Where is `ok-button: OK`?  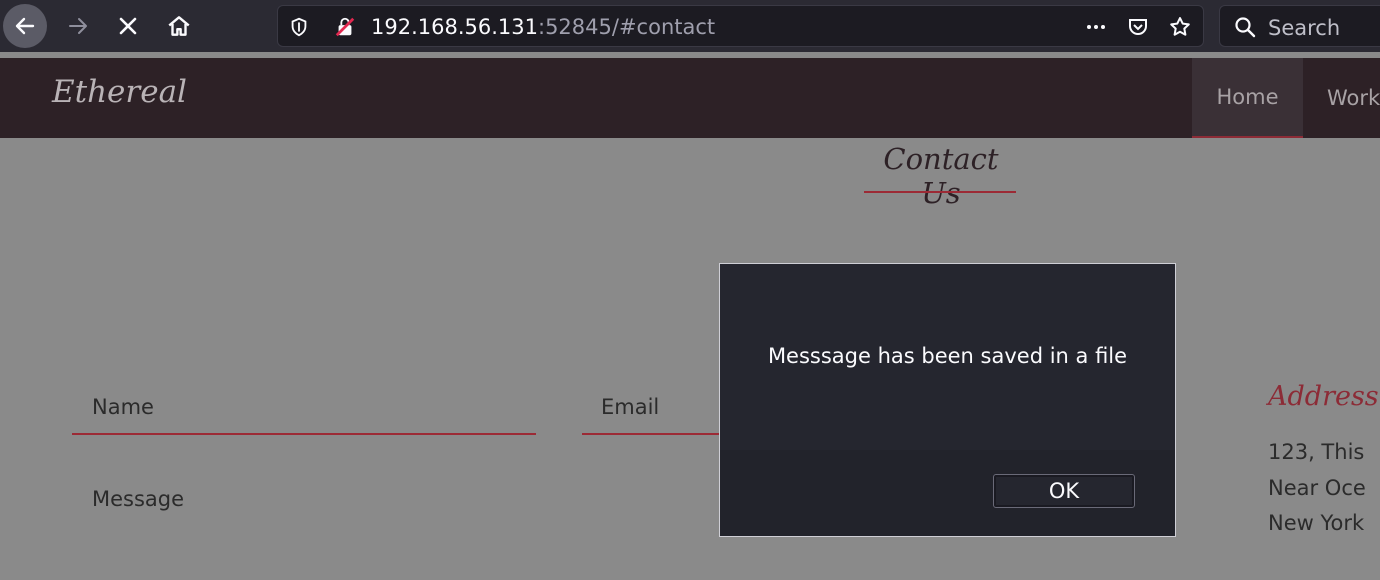 ok-button: OK is located at coordinates (1064, 491).